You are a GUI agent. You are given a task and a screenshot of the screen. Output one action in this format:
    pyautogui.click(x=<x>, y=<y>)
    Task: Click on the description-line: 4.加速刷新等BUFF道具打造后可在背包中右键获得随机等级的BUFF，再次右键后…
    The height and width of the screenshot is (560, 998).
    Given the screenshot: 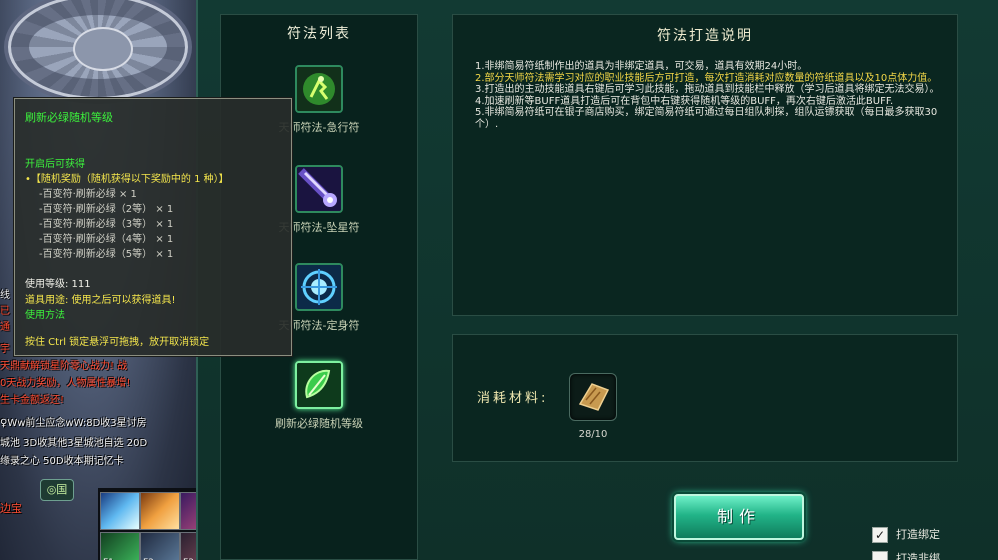 What is the action you would take?
    pyautogui.click(x=684, y=101)
    